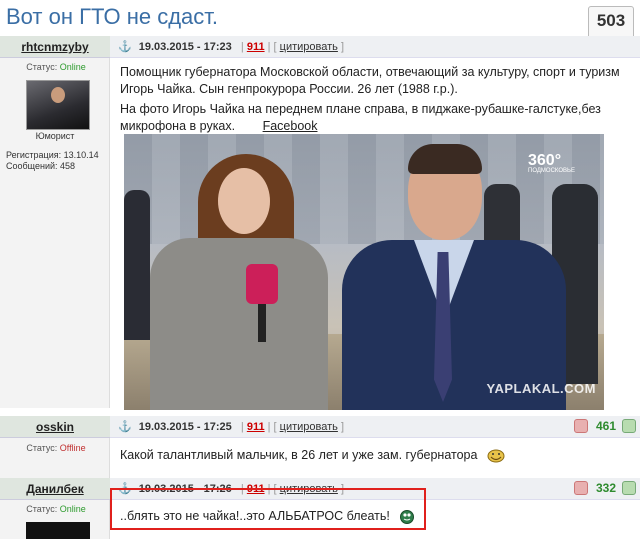 Image resolution: width=640 pixels, height=539 pixels. I want to click on post1-status: Статус: Online, so click(56, 67).